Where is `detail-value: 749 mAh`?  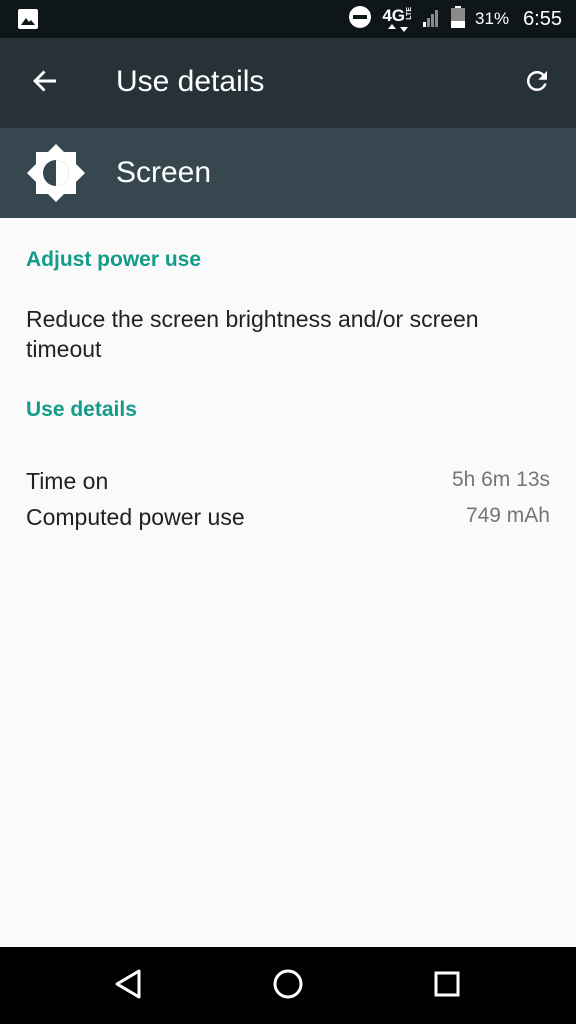 detail-value: 749 mAh is located at coordinates (507, 515).